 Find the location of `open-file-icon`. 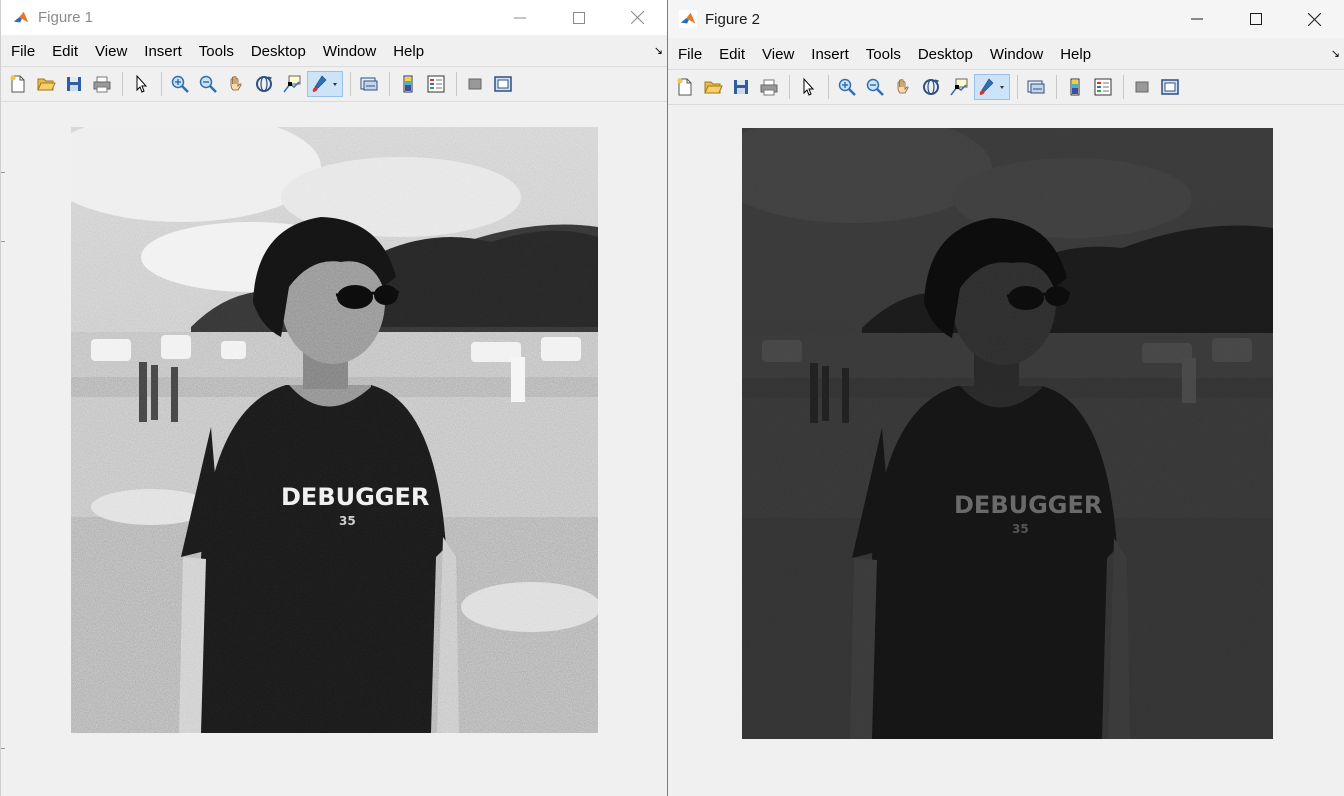

open-file-icon is located at coordinates (46, 84).